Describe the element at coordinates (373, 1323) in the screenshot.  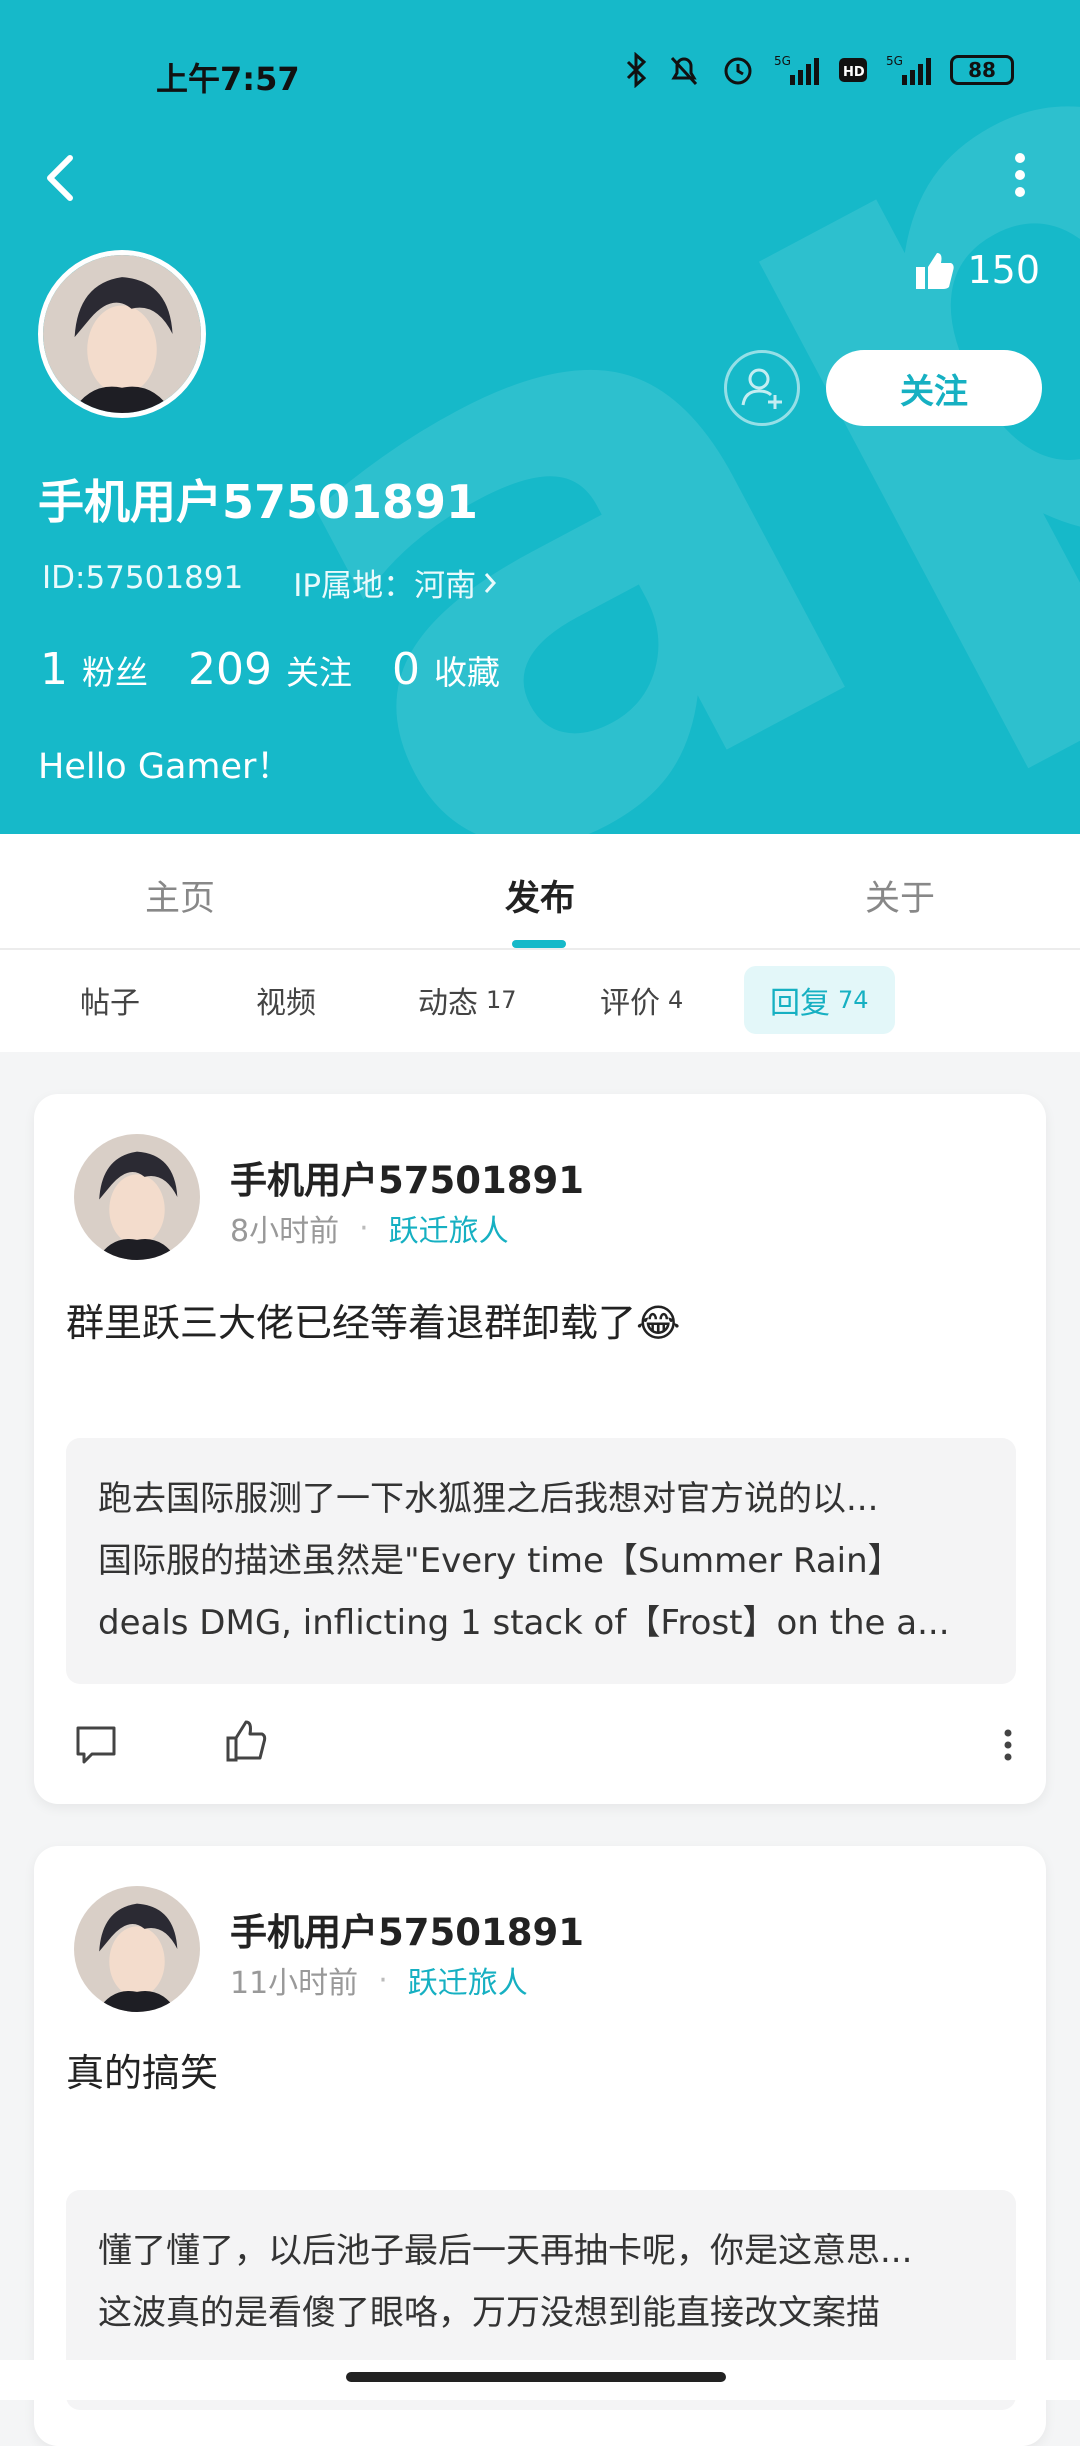
I see `reply-text: 群里跃三大佬已经等着退群卸载了😂` at that location.